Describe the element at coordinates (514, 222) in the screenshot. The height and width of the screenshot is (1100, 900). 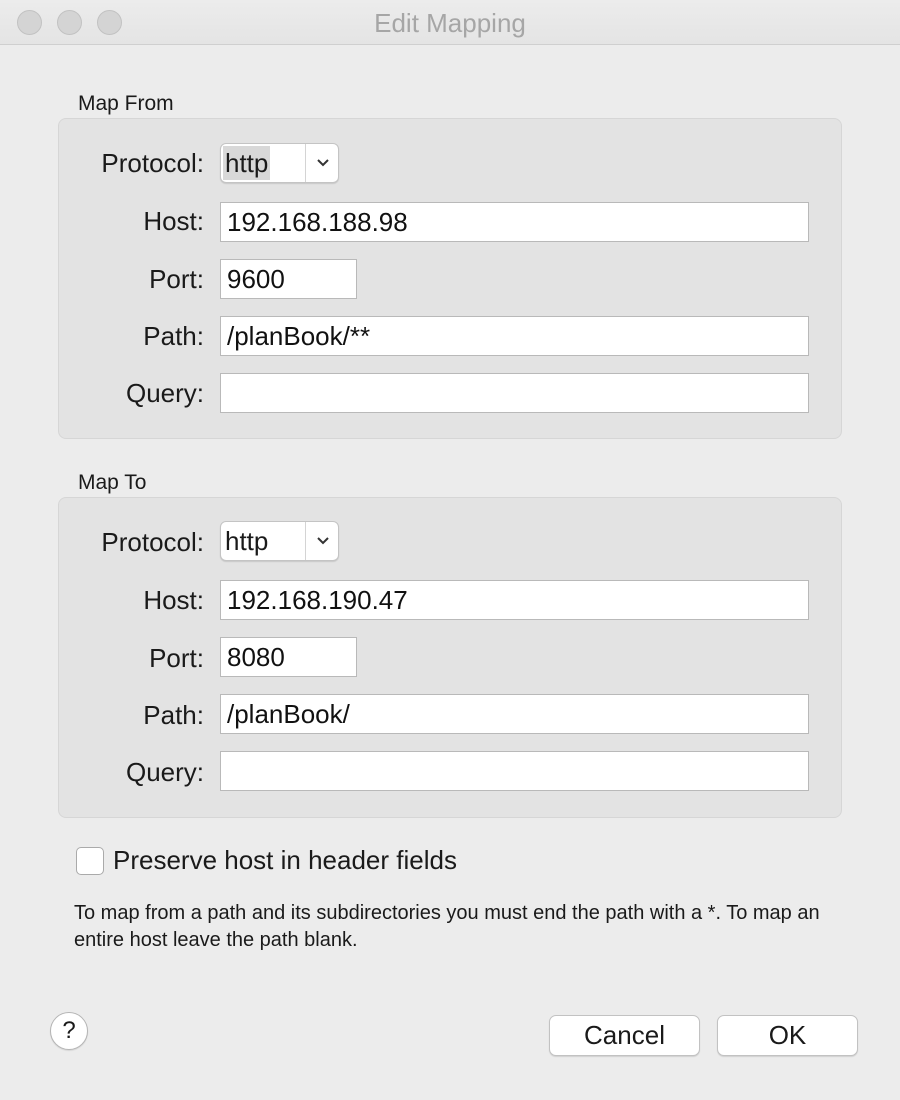
I see `map-from-host-field: 192.168.188.98` at that location.